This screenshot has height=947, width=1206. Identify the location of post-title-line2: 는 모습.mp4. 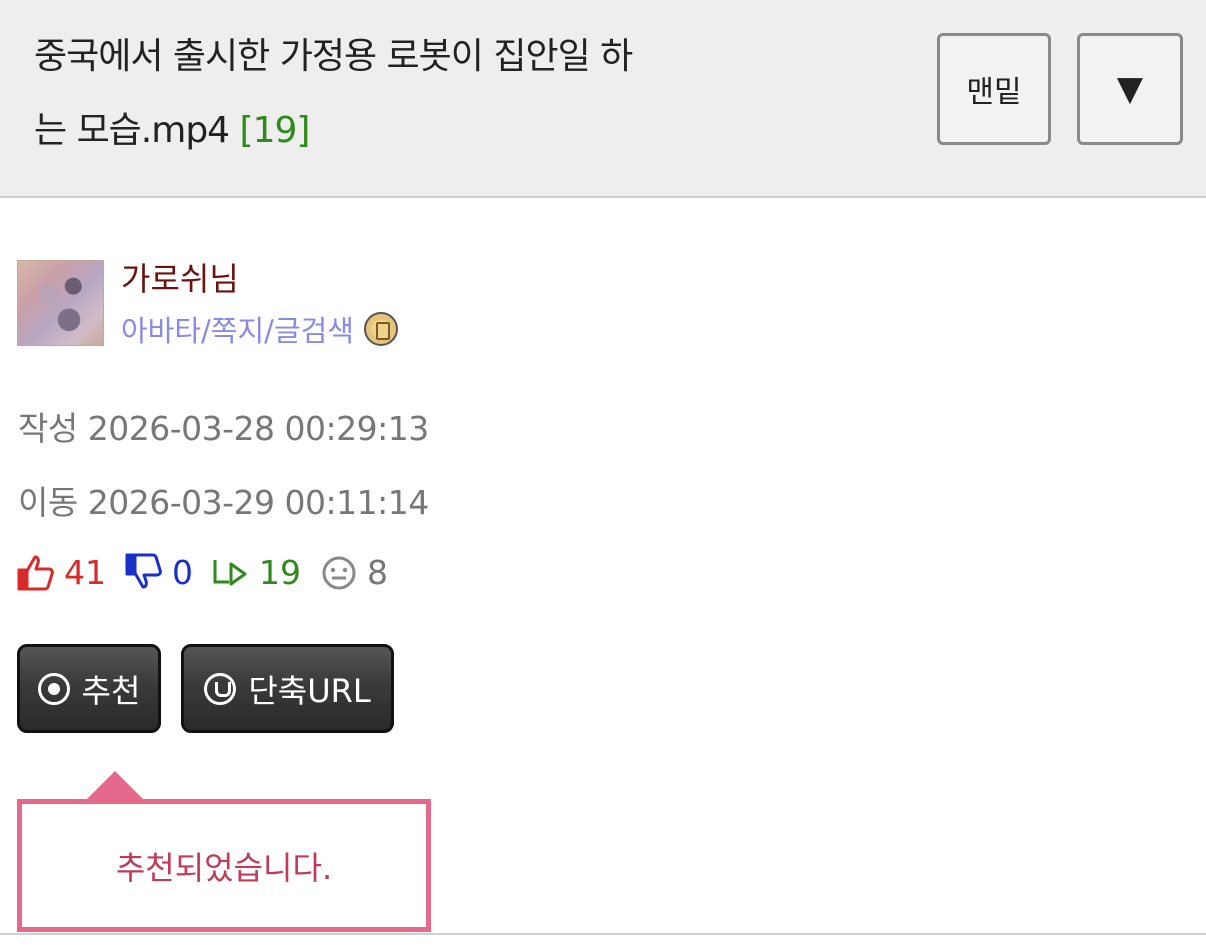
(132, 130).